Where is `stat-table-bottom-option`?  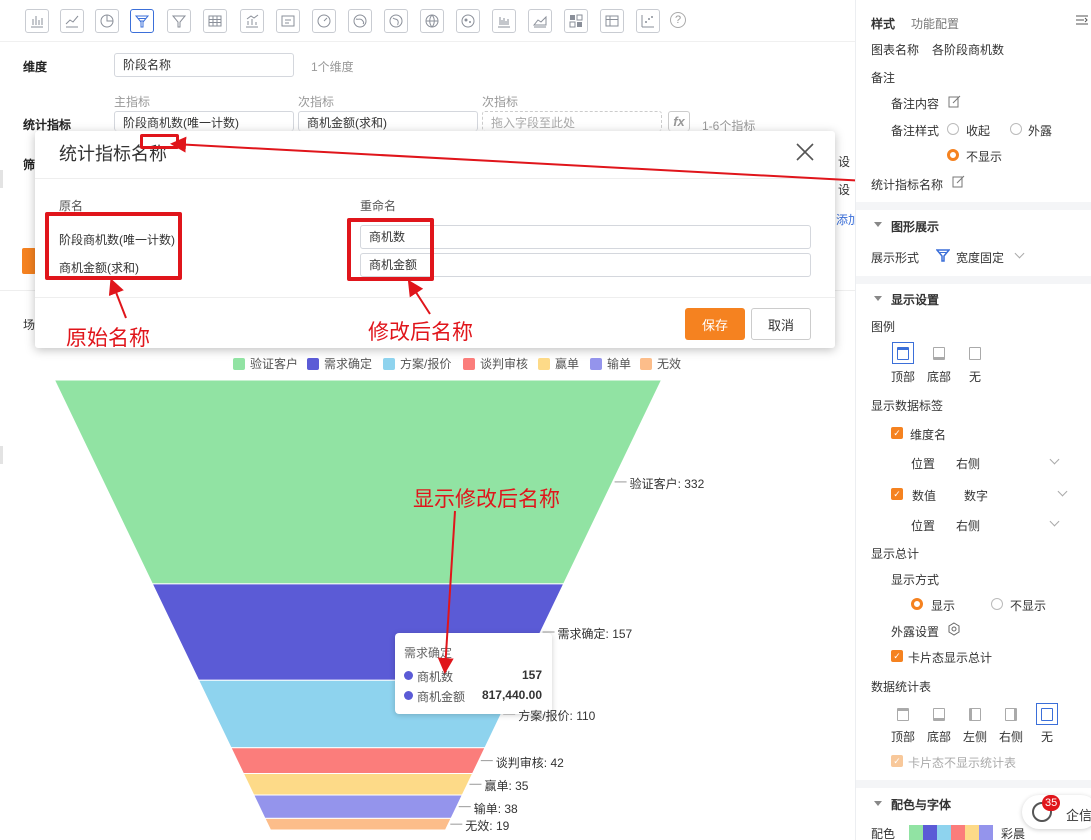
stat-table-bottom-option is located at coordinates (939, 714).